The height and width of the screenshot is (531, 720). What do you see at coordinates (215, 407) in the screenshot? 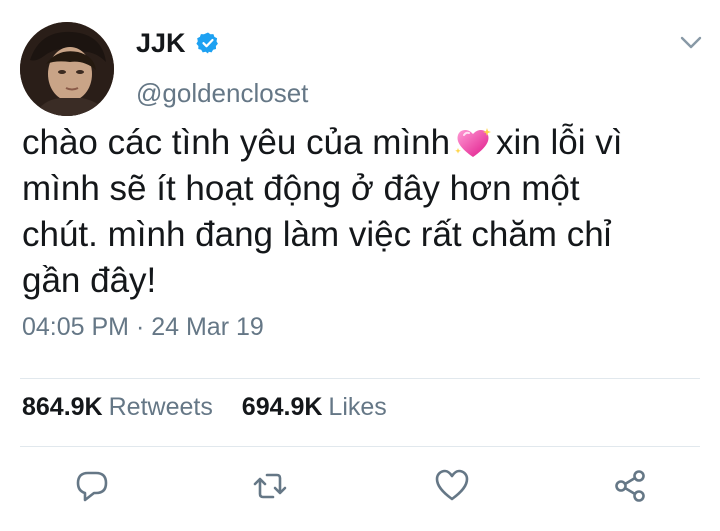
I see `engagement-stats: 864.9K Retweets 694.9K Likes` at bounding box center [215, 407].